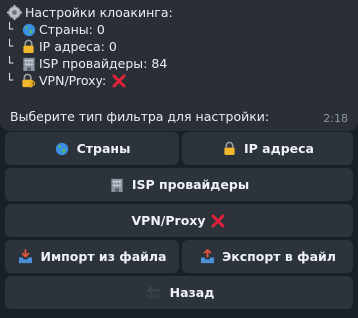  I want to click on back-arrow-icon: BACK, so click(154, 292).